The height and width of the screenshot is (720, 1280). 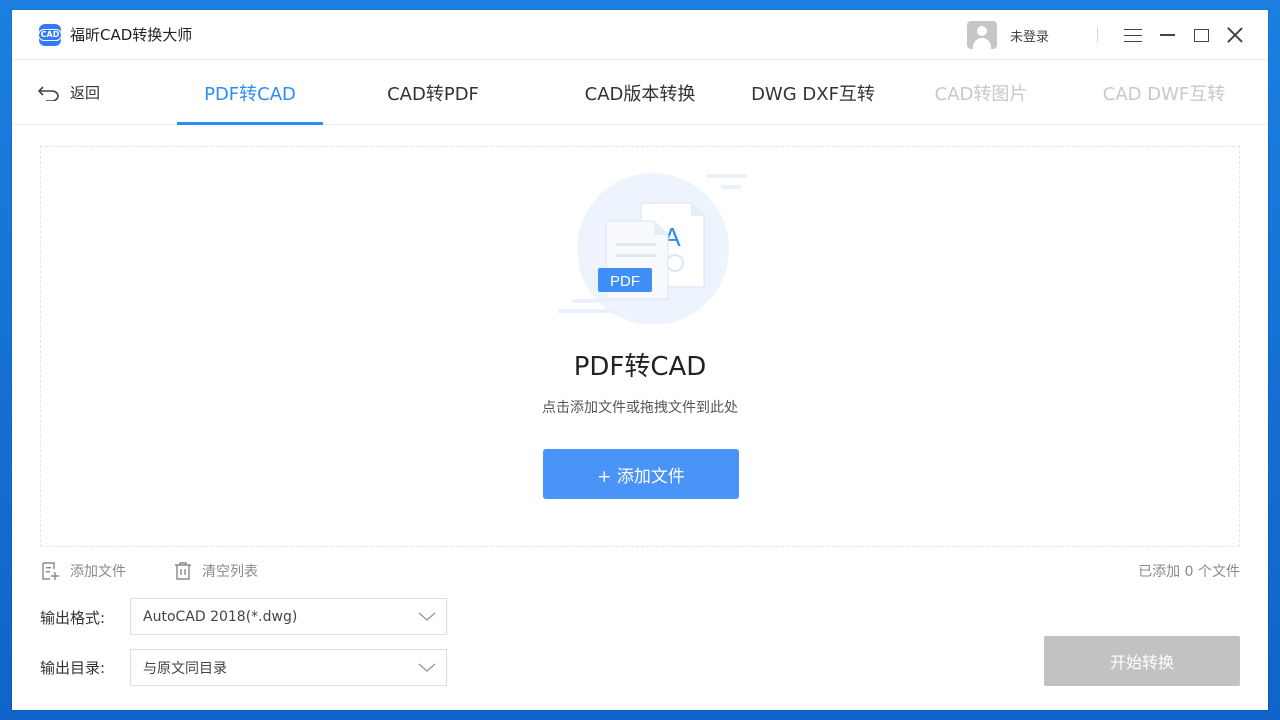 What do you see at coordinates (640, 35) in the screenshot?
I see `title-bar: CAD 福昕CAD转换大师 未登录` at bounding box center [640, 35].